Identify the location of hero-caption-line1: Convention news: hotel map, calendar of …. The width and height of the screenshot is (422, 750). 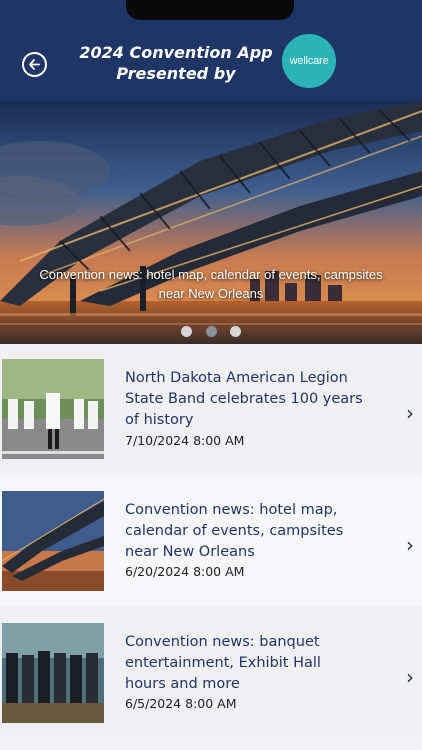
(211, 274).